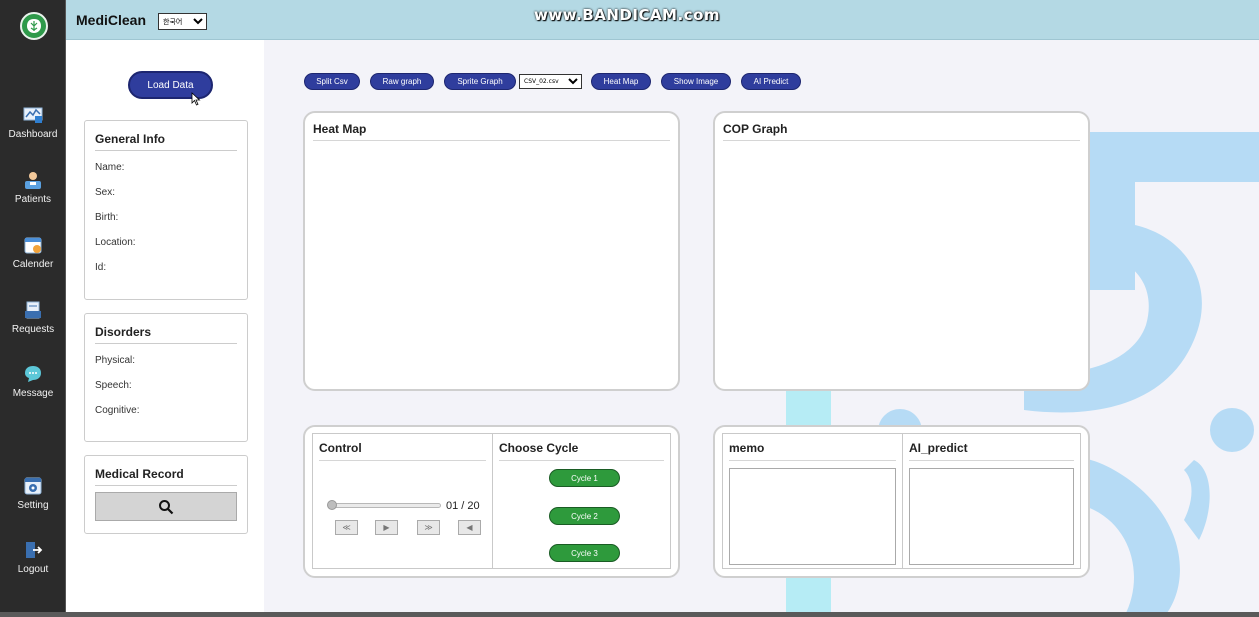 The image size is (1259, 617). What do you see at coordinates (115, 360) in the screenshot?
I see `physical-field: Physical:` at bounding box center [115, 360].